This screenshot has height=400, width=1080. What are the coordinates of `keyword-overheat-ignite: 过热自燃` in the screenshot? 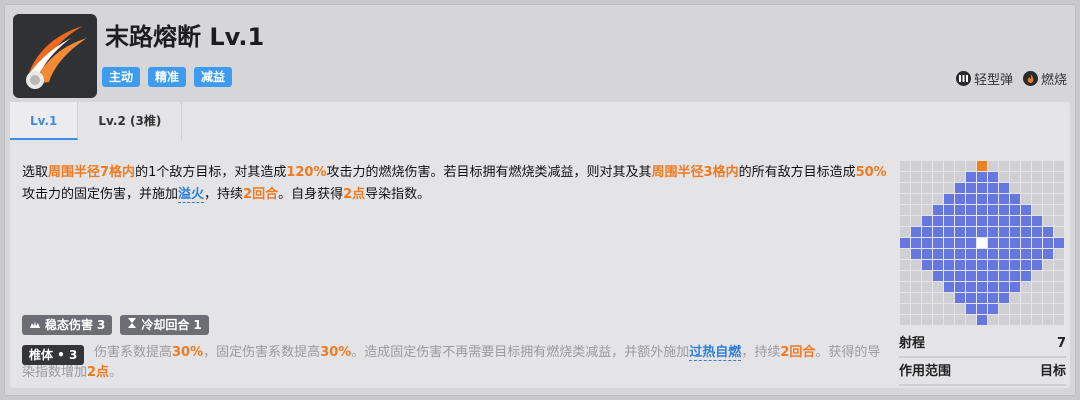 It's located at (715, 353).